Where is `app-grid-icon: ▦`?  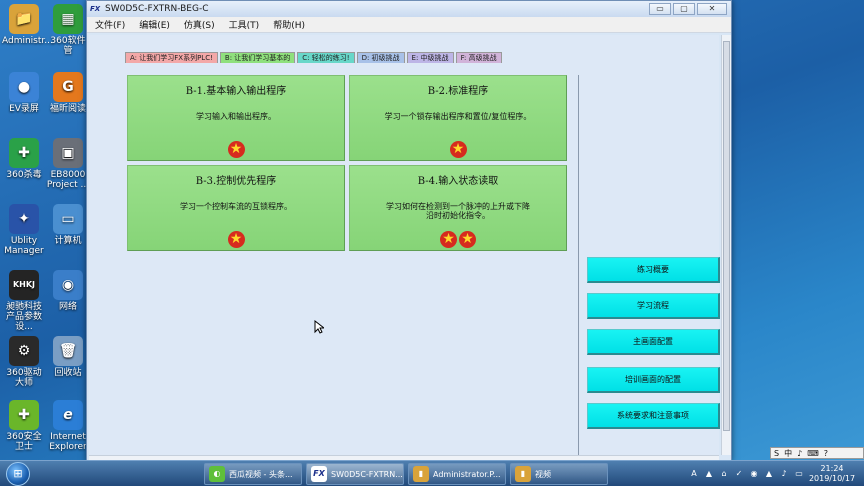 app-grid-icon: ▦ is located at coordinates (68, 19).